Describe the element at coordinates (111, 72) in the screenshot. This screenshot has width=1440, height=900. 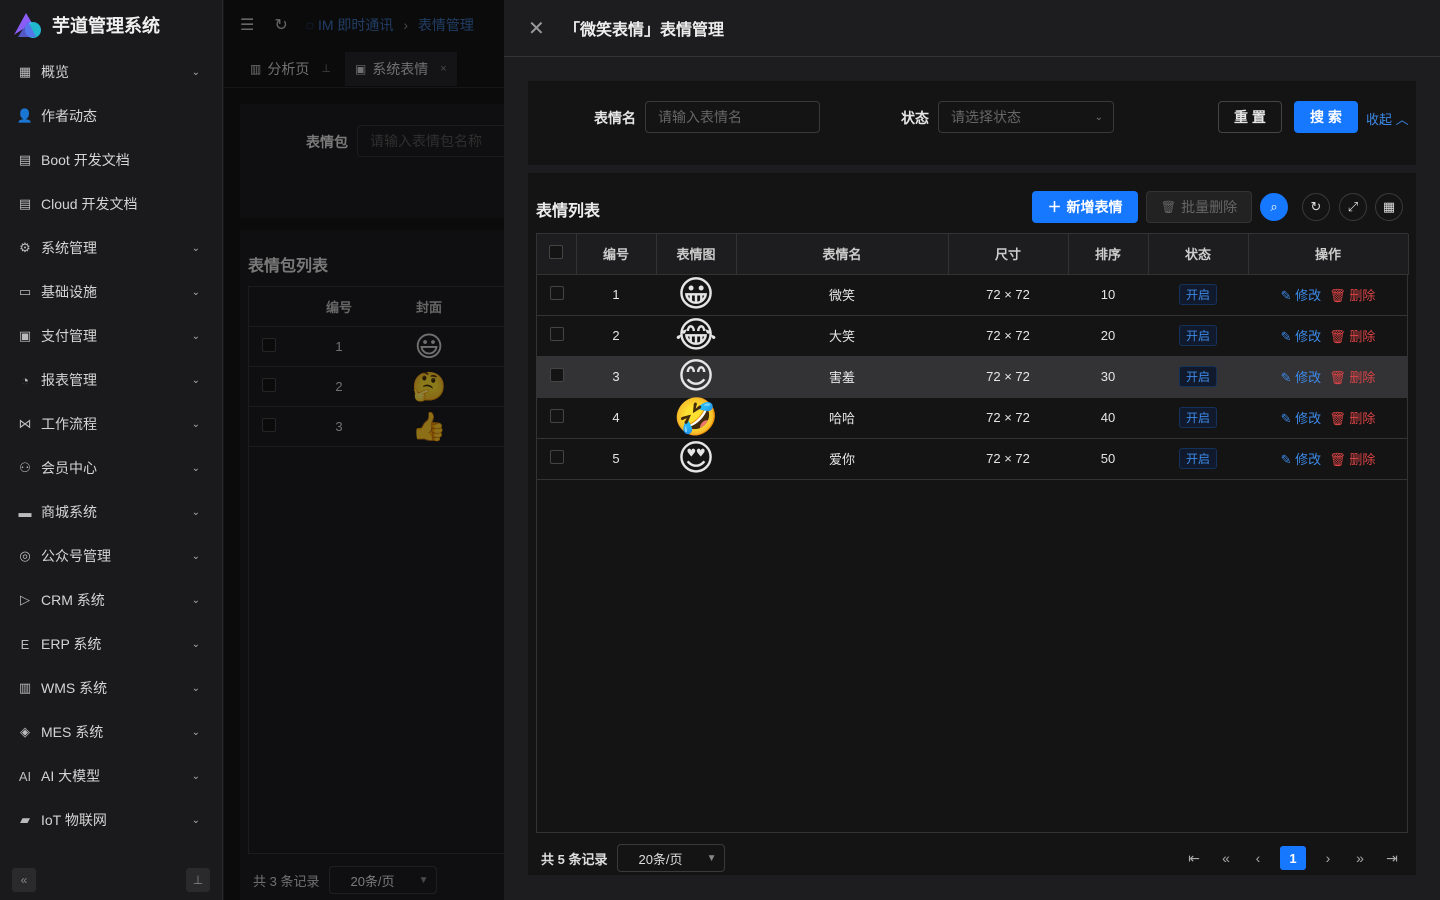
I see `sidebar-item: ▦ 概览 ⌄` at that location.